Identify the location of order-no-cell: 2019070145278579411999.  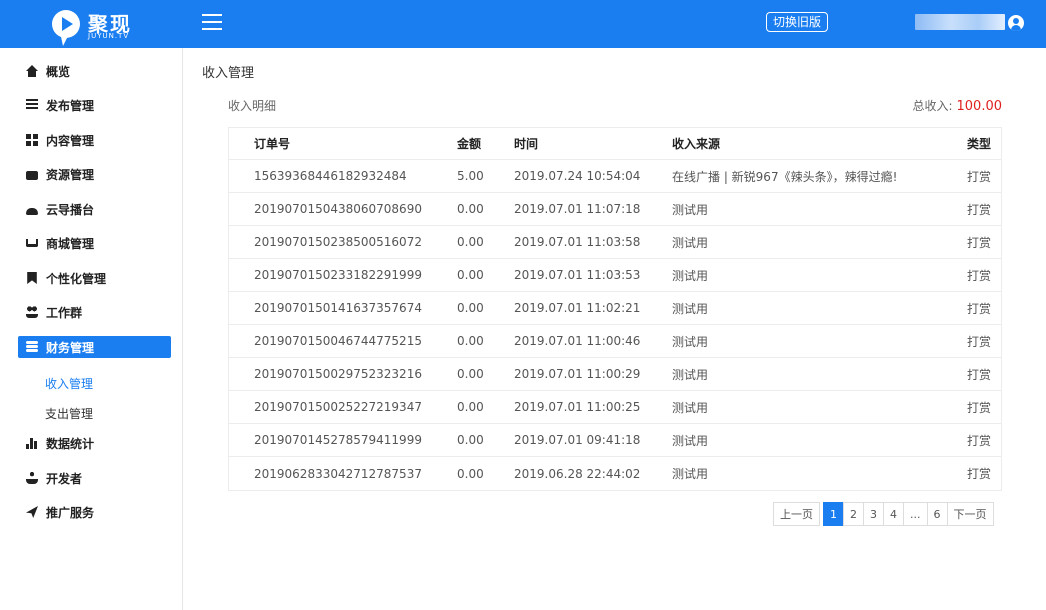
(338, 440).